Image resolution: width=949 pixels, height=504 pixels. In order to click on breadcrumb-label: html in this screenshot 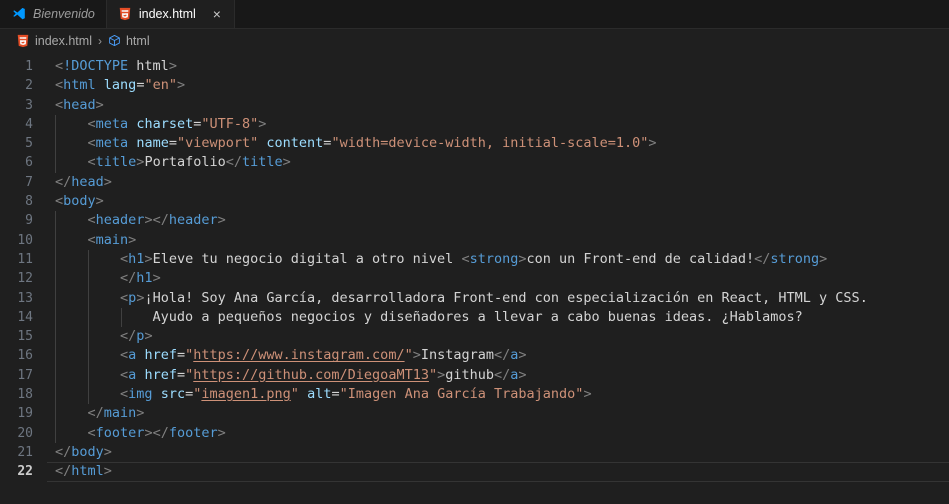, I will do `click(137, 40)`.